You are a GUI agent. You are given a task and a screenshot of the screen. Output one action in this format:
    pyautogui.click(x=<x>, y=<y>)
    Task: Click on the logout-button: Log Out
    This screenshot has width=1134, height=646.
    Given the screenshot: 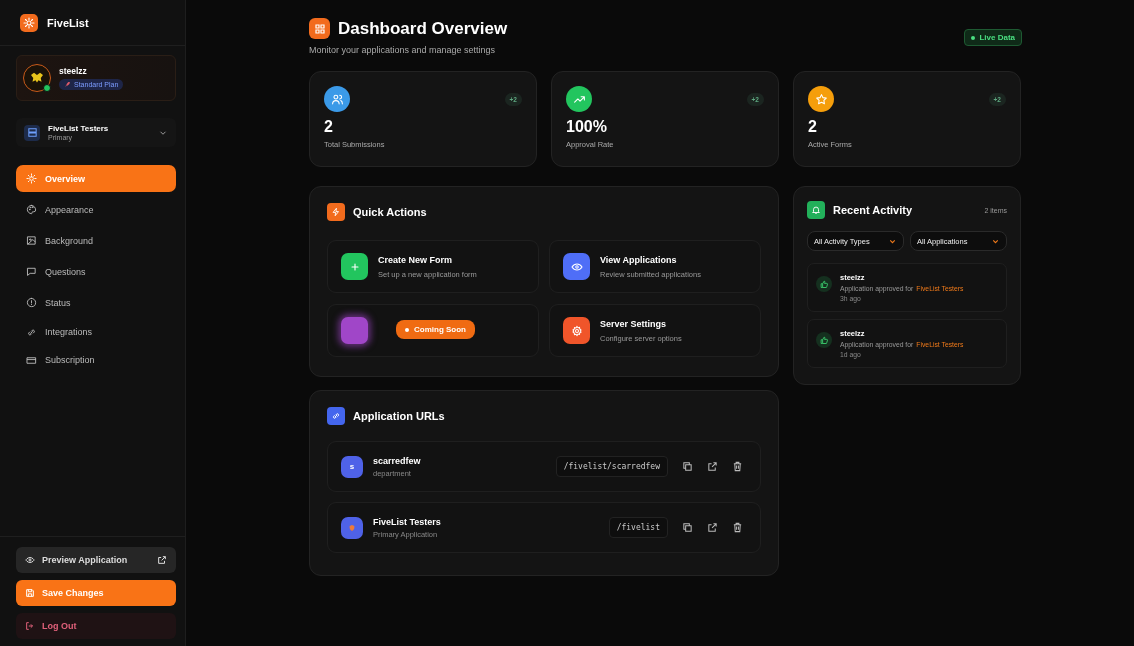 What is the action you would take?
    pyautogui.click(x=96, y=626)
    